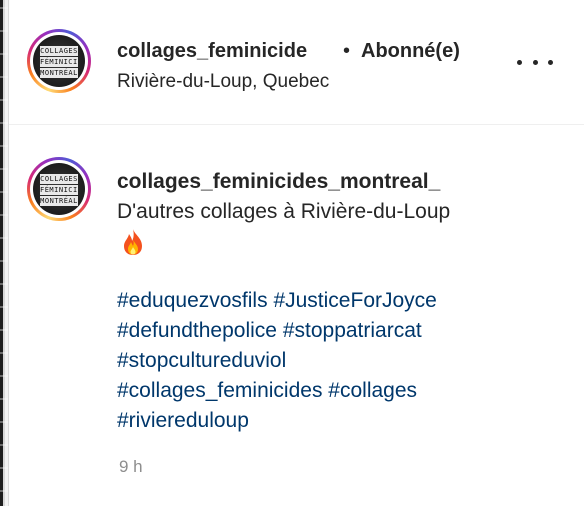  I want to click on hashtag-link: #collages_feminicides, so click(219, 390).